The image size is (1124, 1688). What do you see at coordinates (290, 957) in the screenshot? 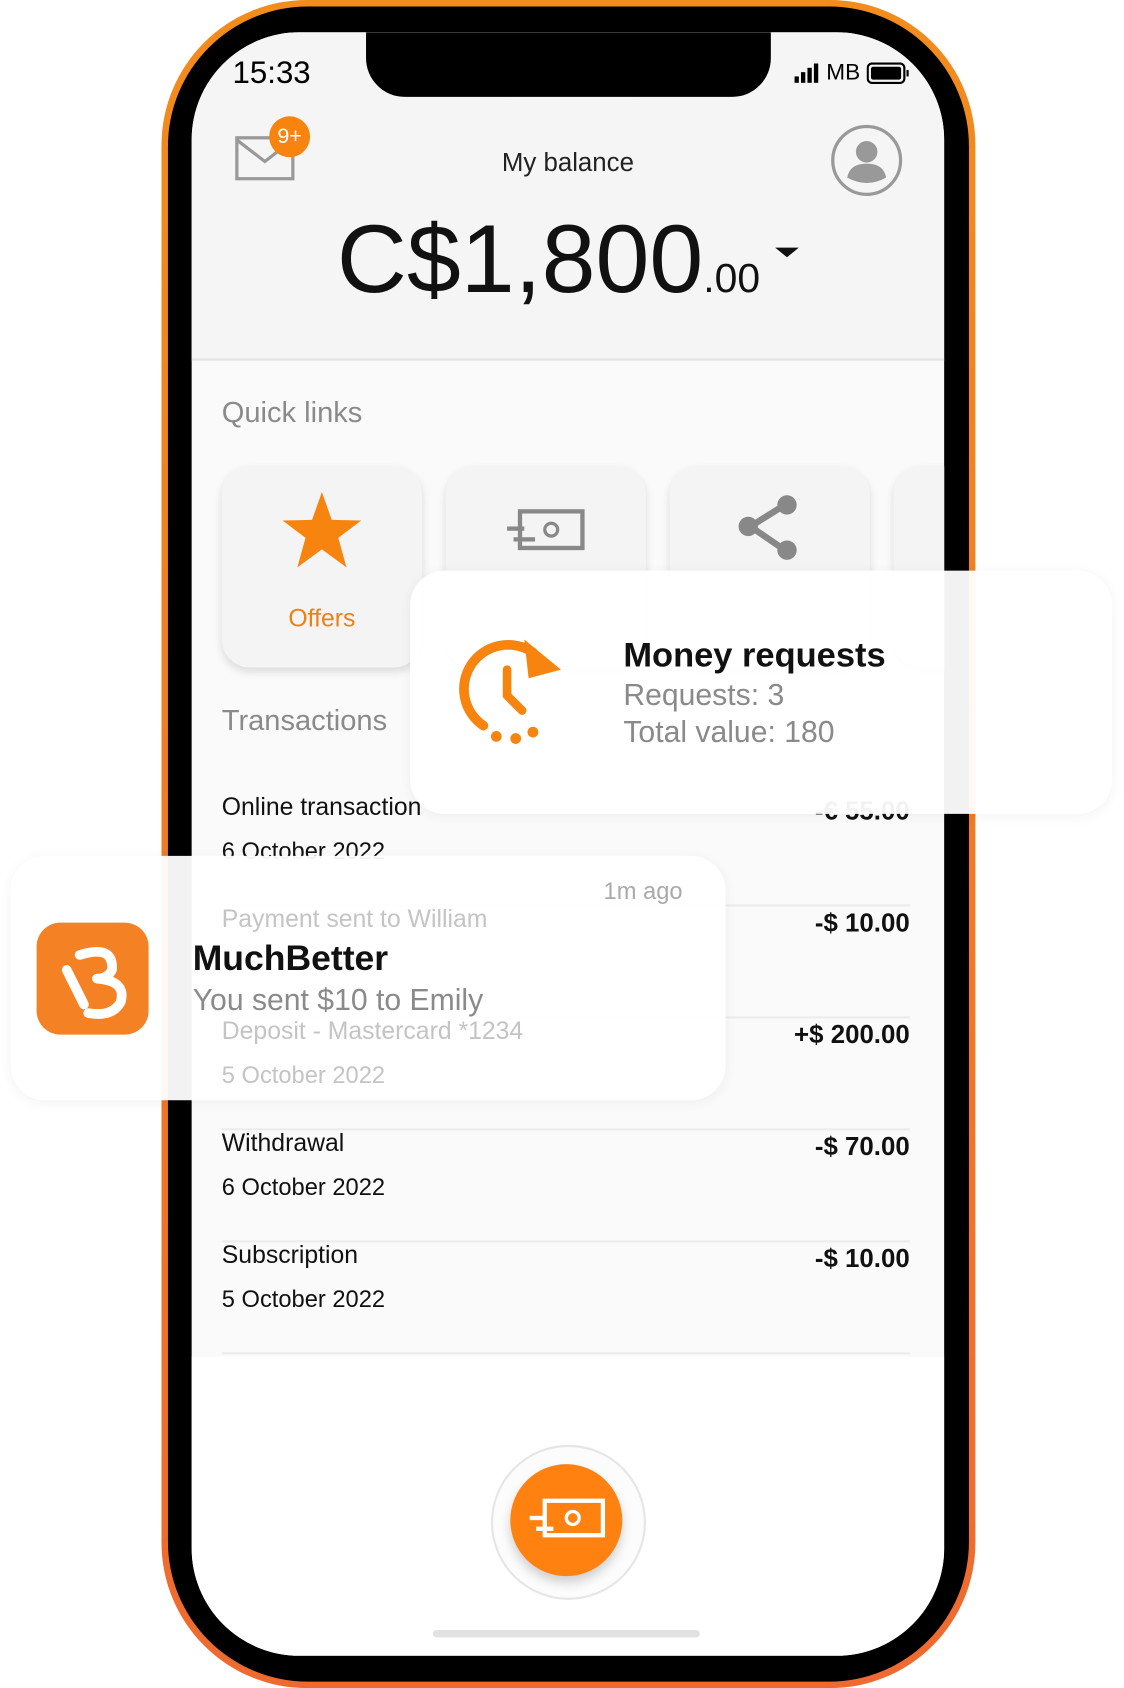
I see `notification-app-name: MuchBetter` at bounding box center [290, 957].